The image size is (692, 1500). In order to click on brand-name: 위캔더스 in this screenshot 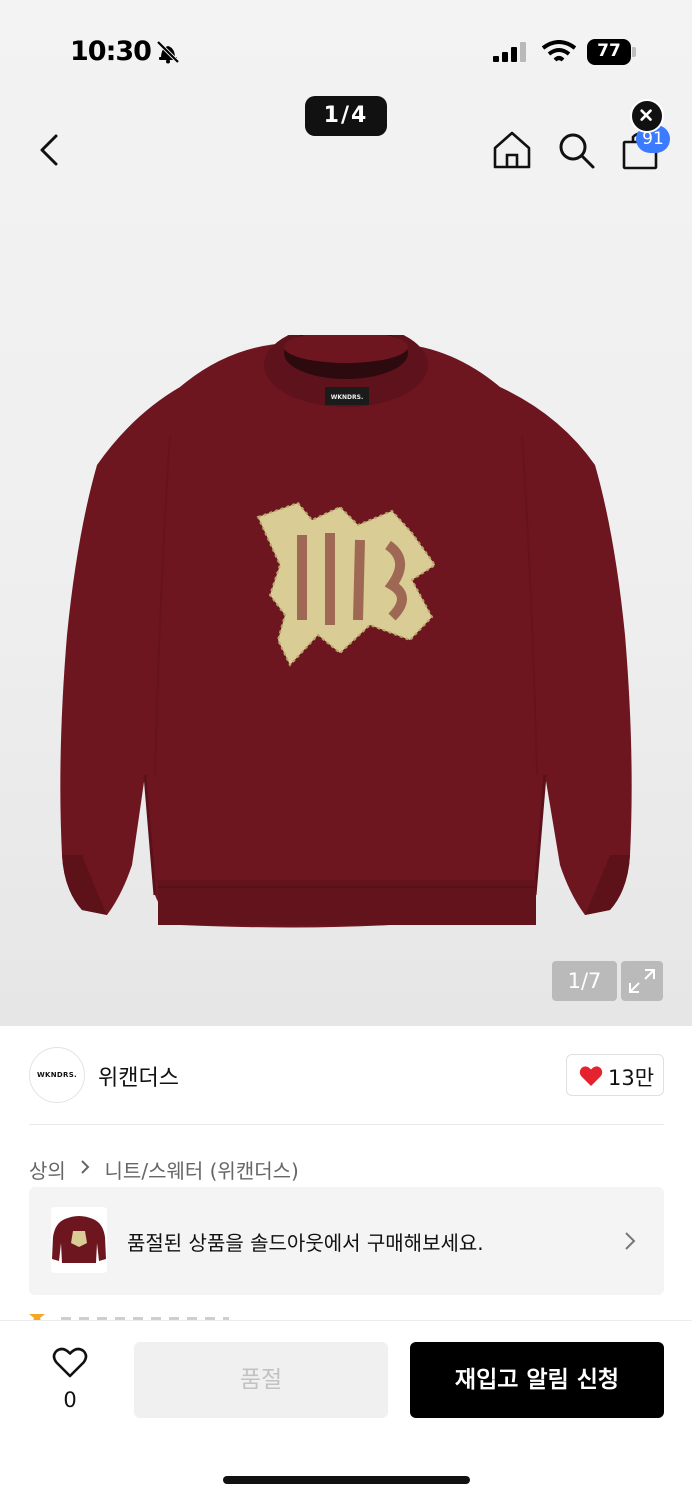, I will do `click(138, 1076)`.